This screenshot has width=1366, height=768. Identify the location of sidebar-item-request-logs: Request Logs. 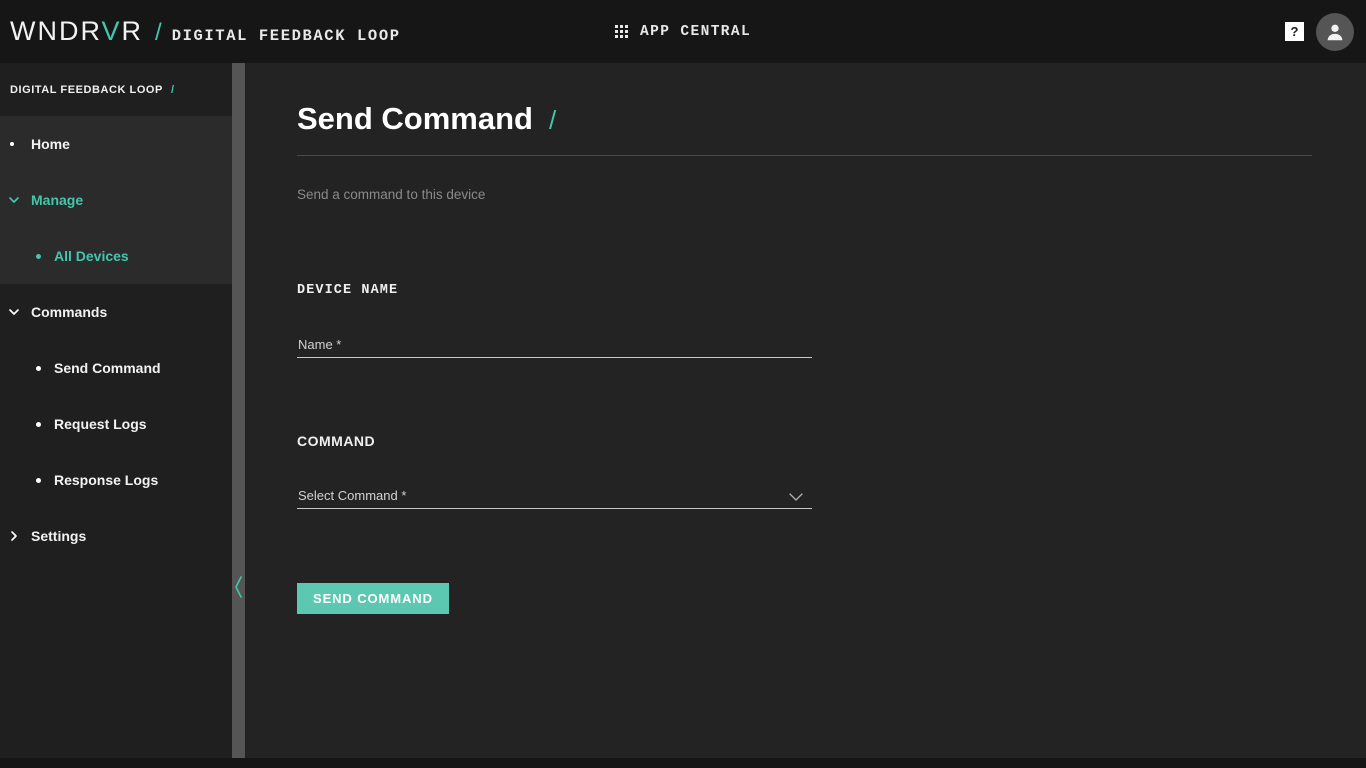
(116, 424).